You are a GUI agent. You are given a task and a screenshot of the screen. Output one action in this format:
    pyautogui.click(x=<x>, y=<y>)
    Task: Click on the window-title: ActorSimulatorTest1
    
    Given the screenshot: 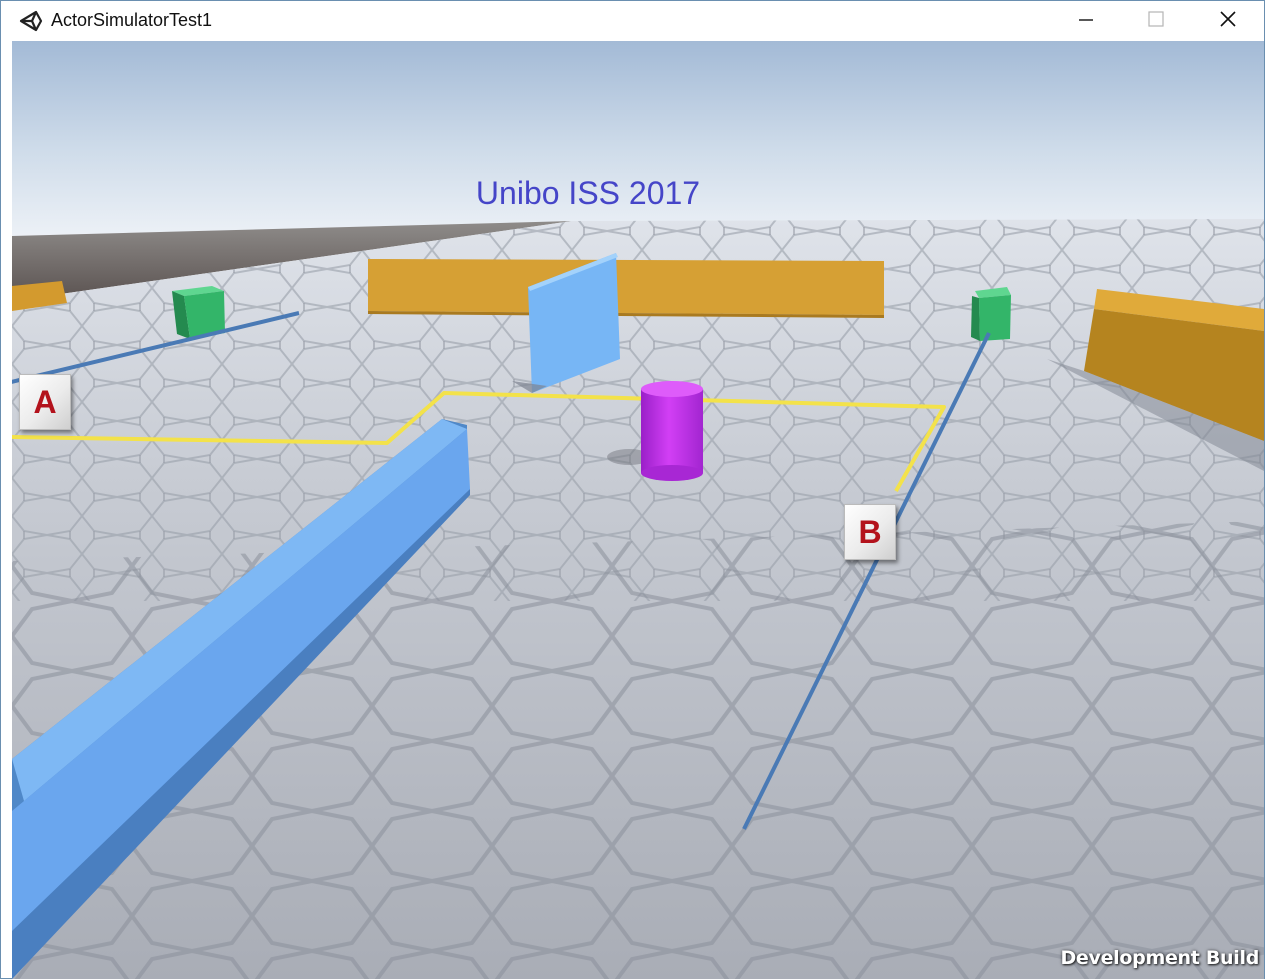 What is the action you would take?
    pyautogui.click(x=132, y=20)
    